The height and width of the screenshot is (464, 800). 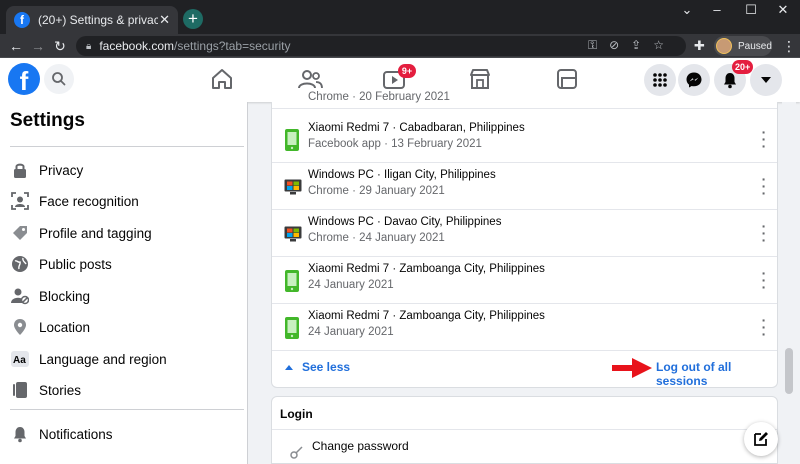 What do you see at coordinates (360, 446) in the screenshot?
I see `change-password-link: Change password` at bounding box center [360, 446].